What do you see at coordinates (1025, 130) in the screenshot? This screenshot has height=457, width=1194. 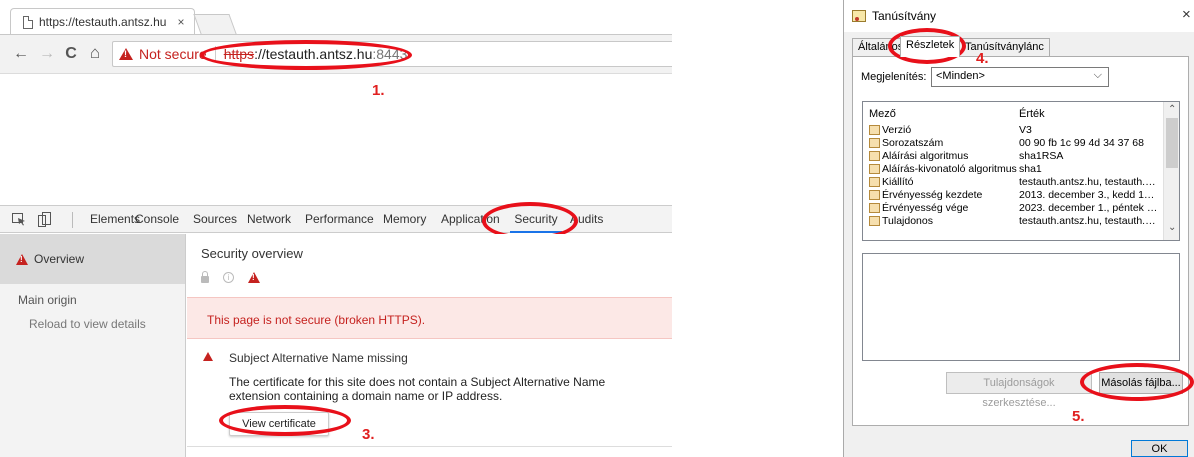 I see `field-value: V3` at bounding box center [1025, 130].